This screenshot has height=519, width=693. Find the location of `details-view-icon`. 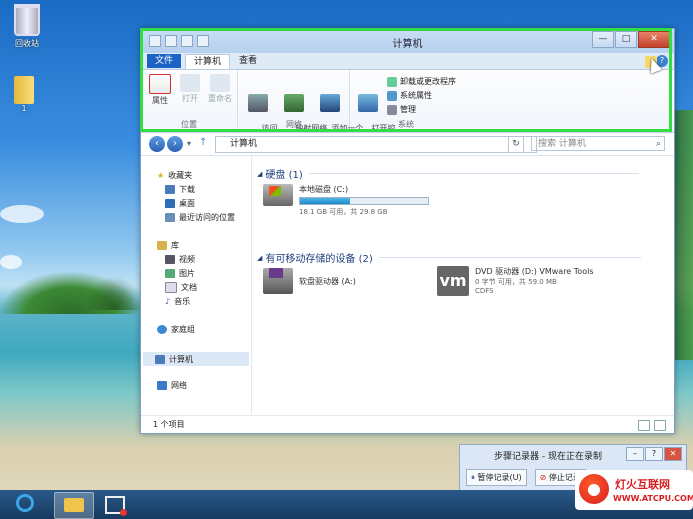

details-view-icon is located at coordinates (644, 425).